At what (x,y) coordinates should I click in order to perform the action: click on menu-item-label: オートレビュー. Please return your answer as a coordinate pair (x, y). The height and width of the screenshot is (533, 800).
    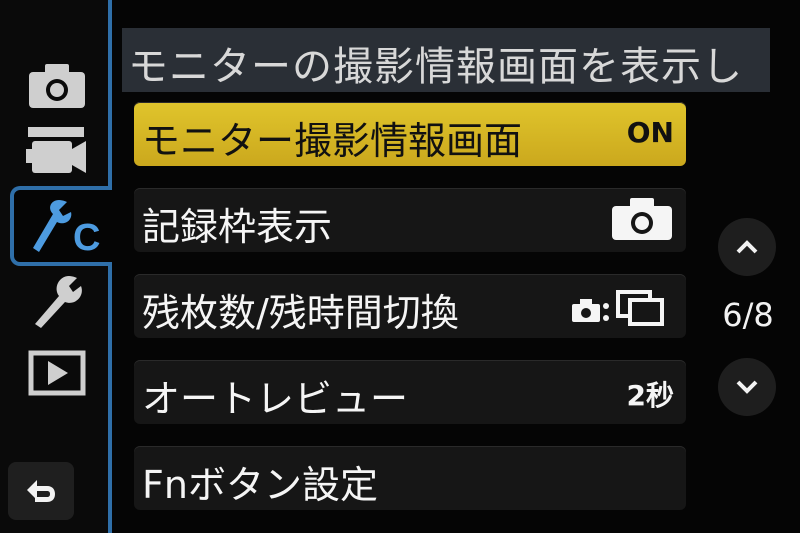
    Looking at the image, I should click on (275, 399).